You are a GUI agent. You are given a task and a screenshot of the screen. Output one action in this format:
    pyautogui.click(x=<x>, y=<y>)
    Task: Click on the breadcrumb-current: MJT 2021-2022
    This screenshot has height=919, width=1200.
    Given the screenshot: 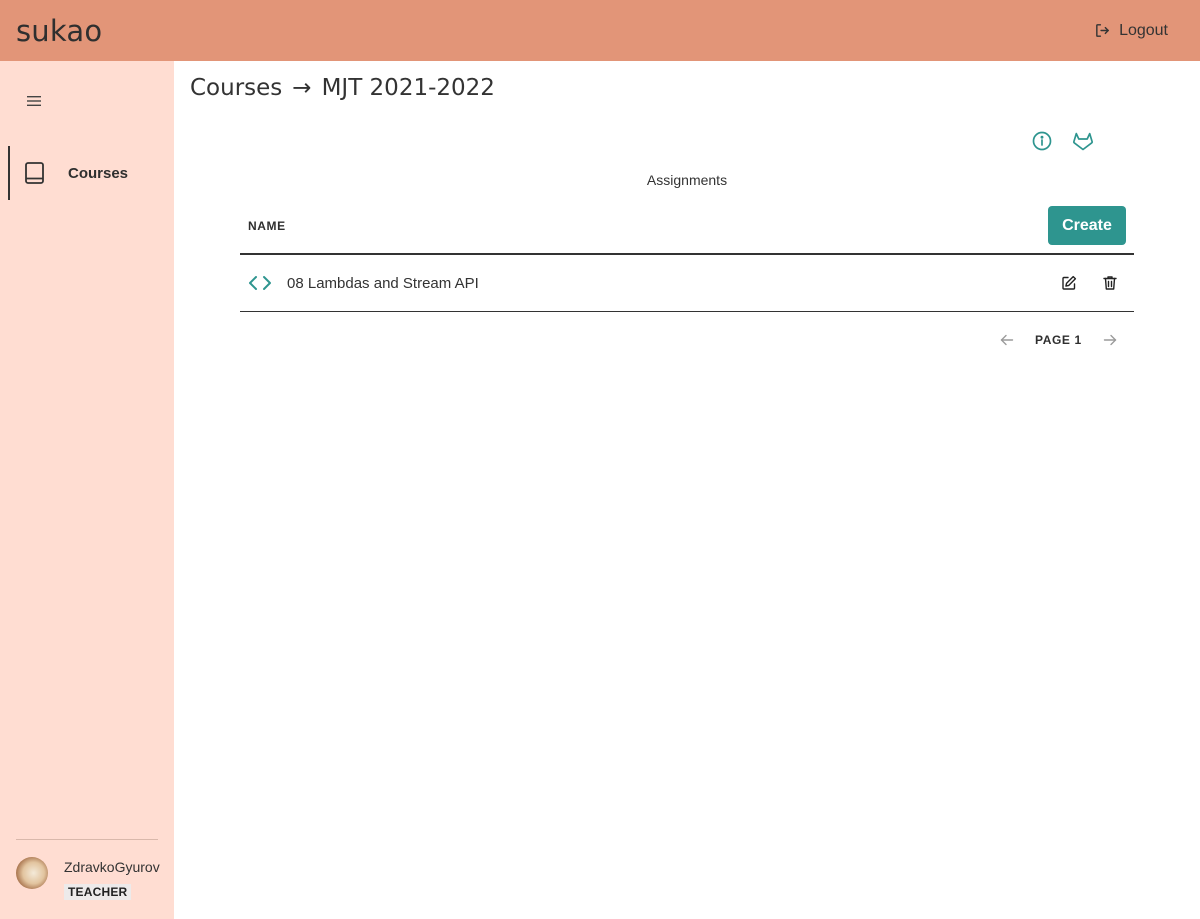 What is the action you would take?
    pyautogui.click(x=408, y=88)
    